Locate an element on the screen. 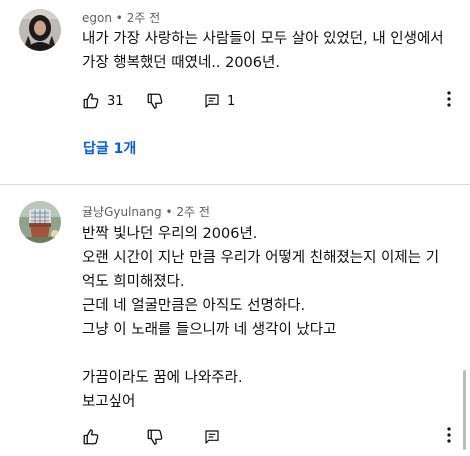 This screenshot has width=470, height=456. divider is located at coordinates (235, 184).